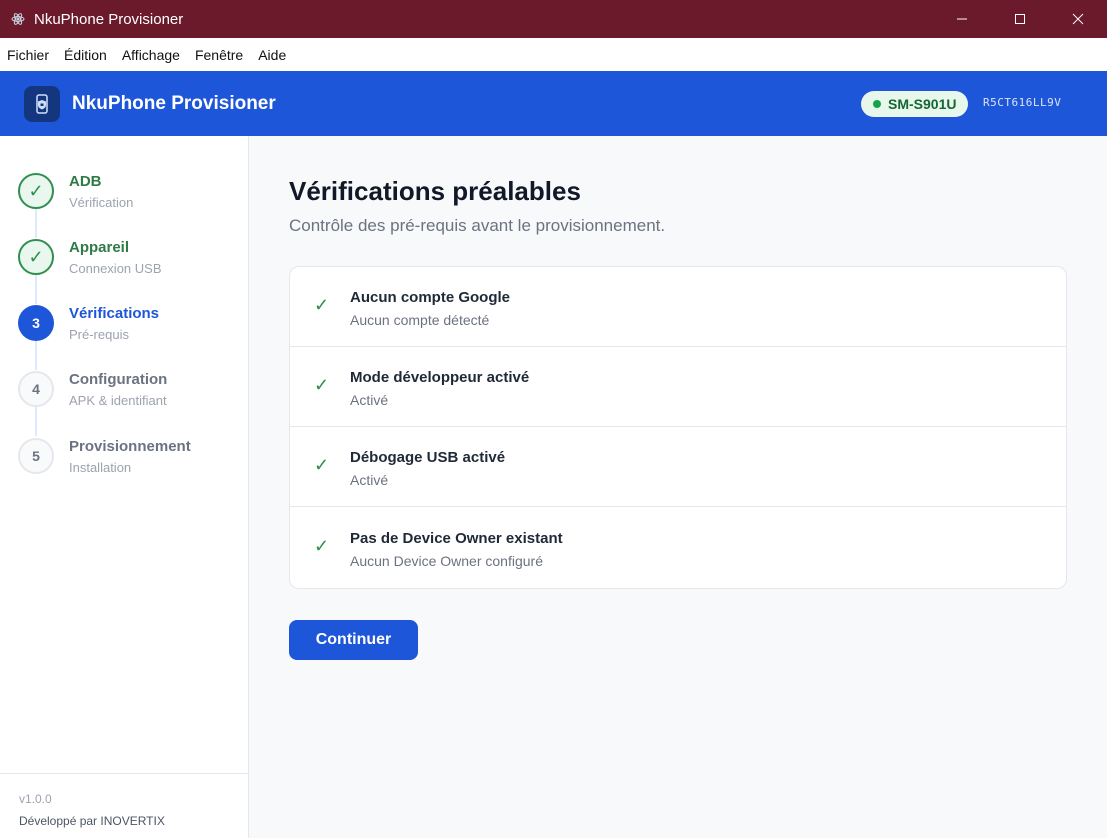 Image resolution: width=1107 pixels, height=838 pixels. What do you see at coordinates (100, 467) in the screenshot?
I see `step-subtitle: Installation` at bounding box center [100, 467].